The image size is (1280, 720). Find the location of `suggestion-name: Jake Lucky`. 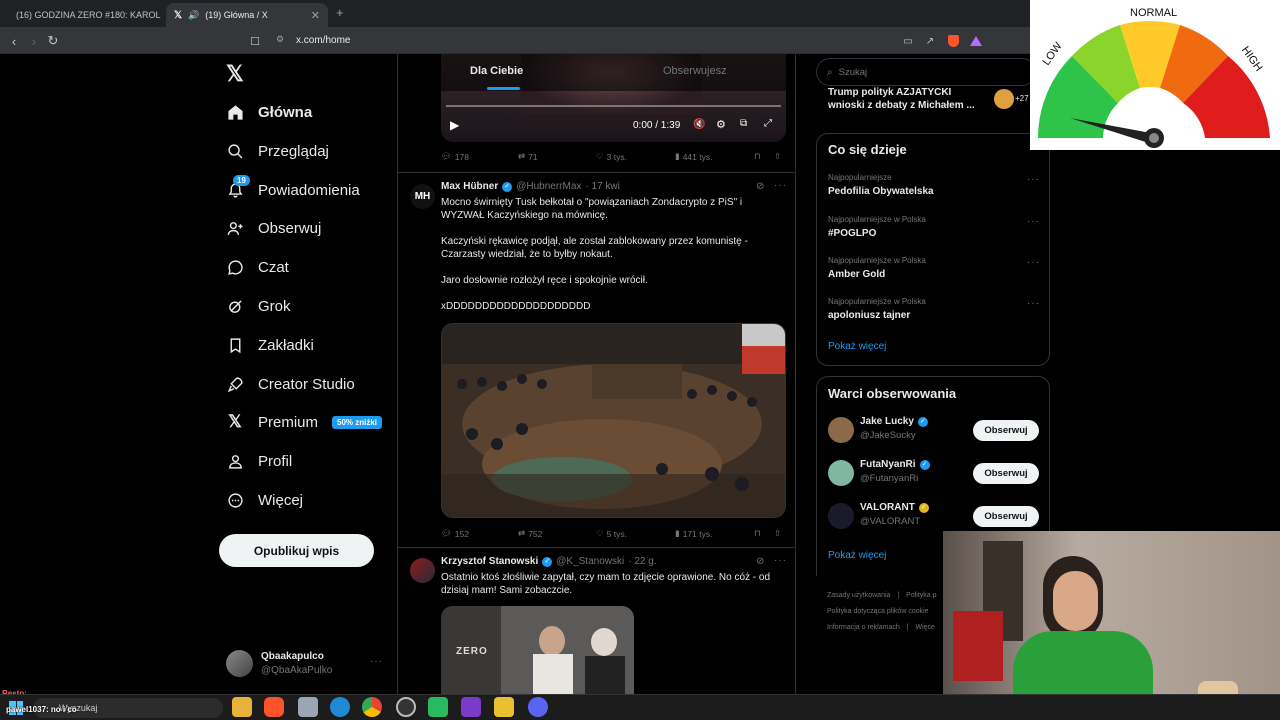

suggestion-name: Jake Lucky is located at coordinates (887, 421).